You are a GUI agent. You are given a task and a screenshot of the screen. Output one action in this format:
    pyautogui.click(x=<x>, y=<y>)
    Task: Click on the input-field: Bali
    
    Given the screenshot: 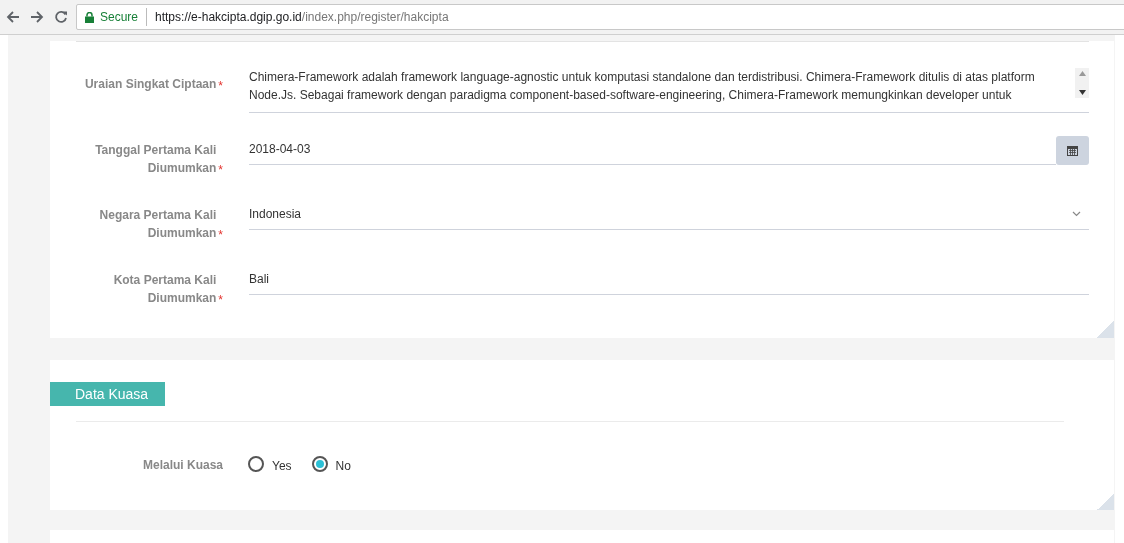 What is the action you would take?
    pyautogui.click(x=669, y=281)
    